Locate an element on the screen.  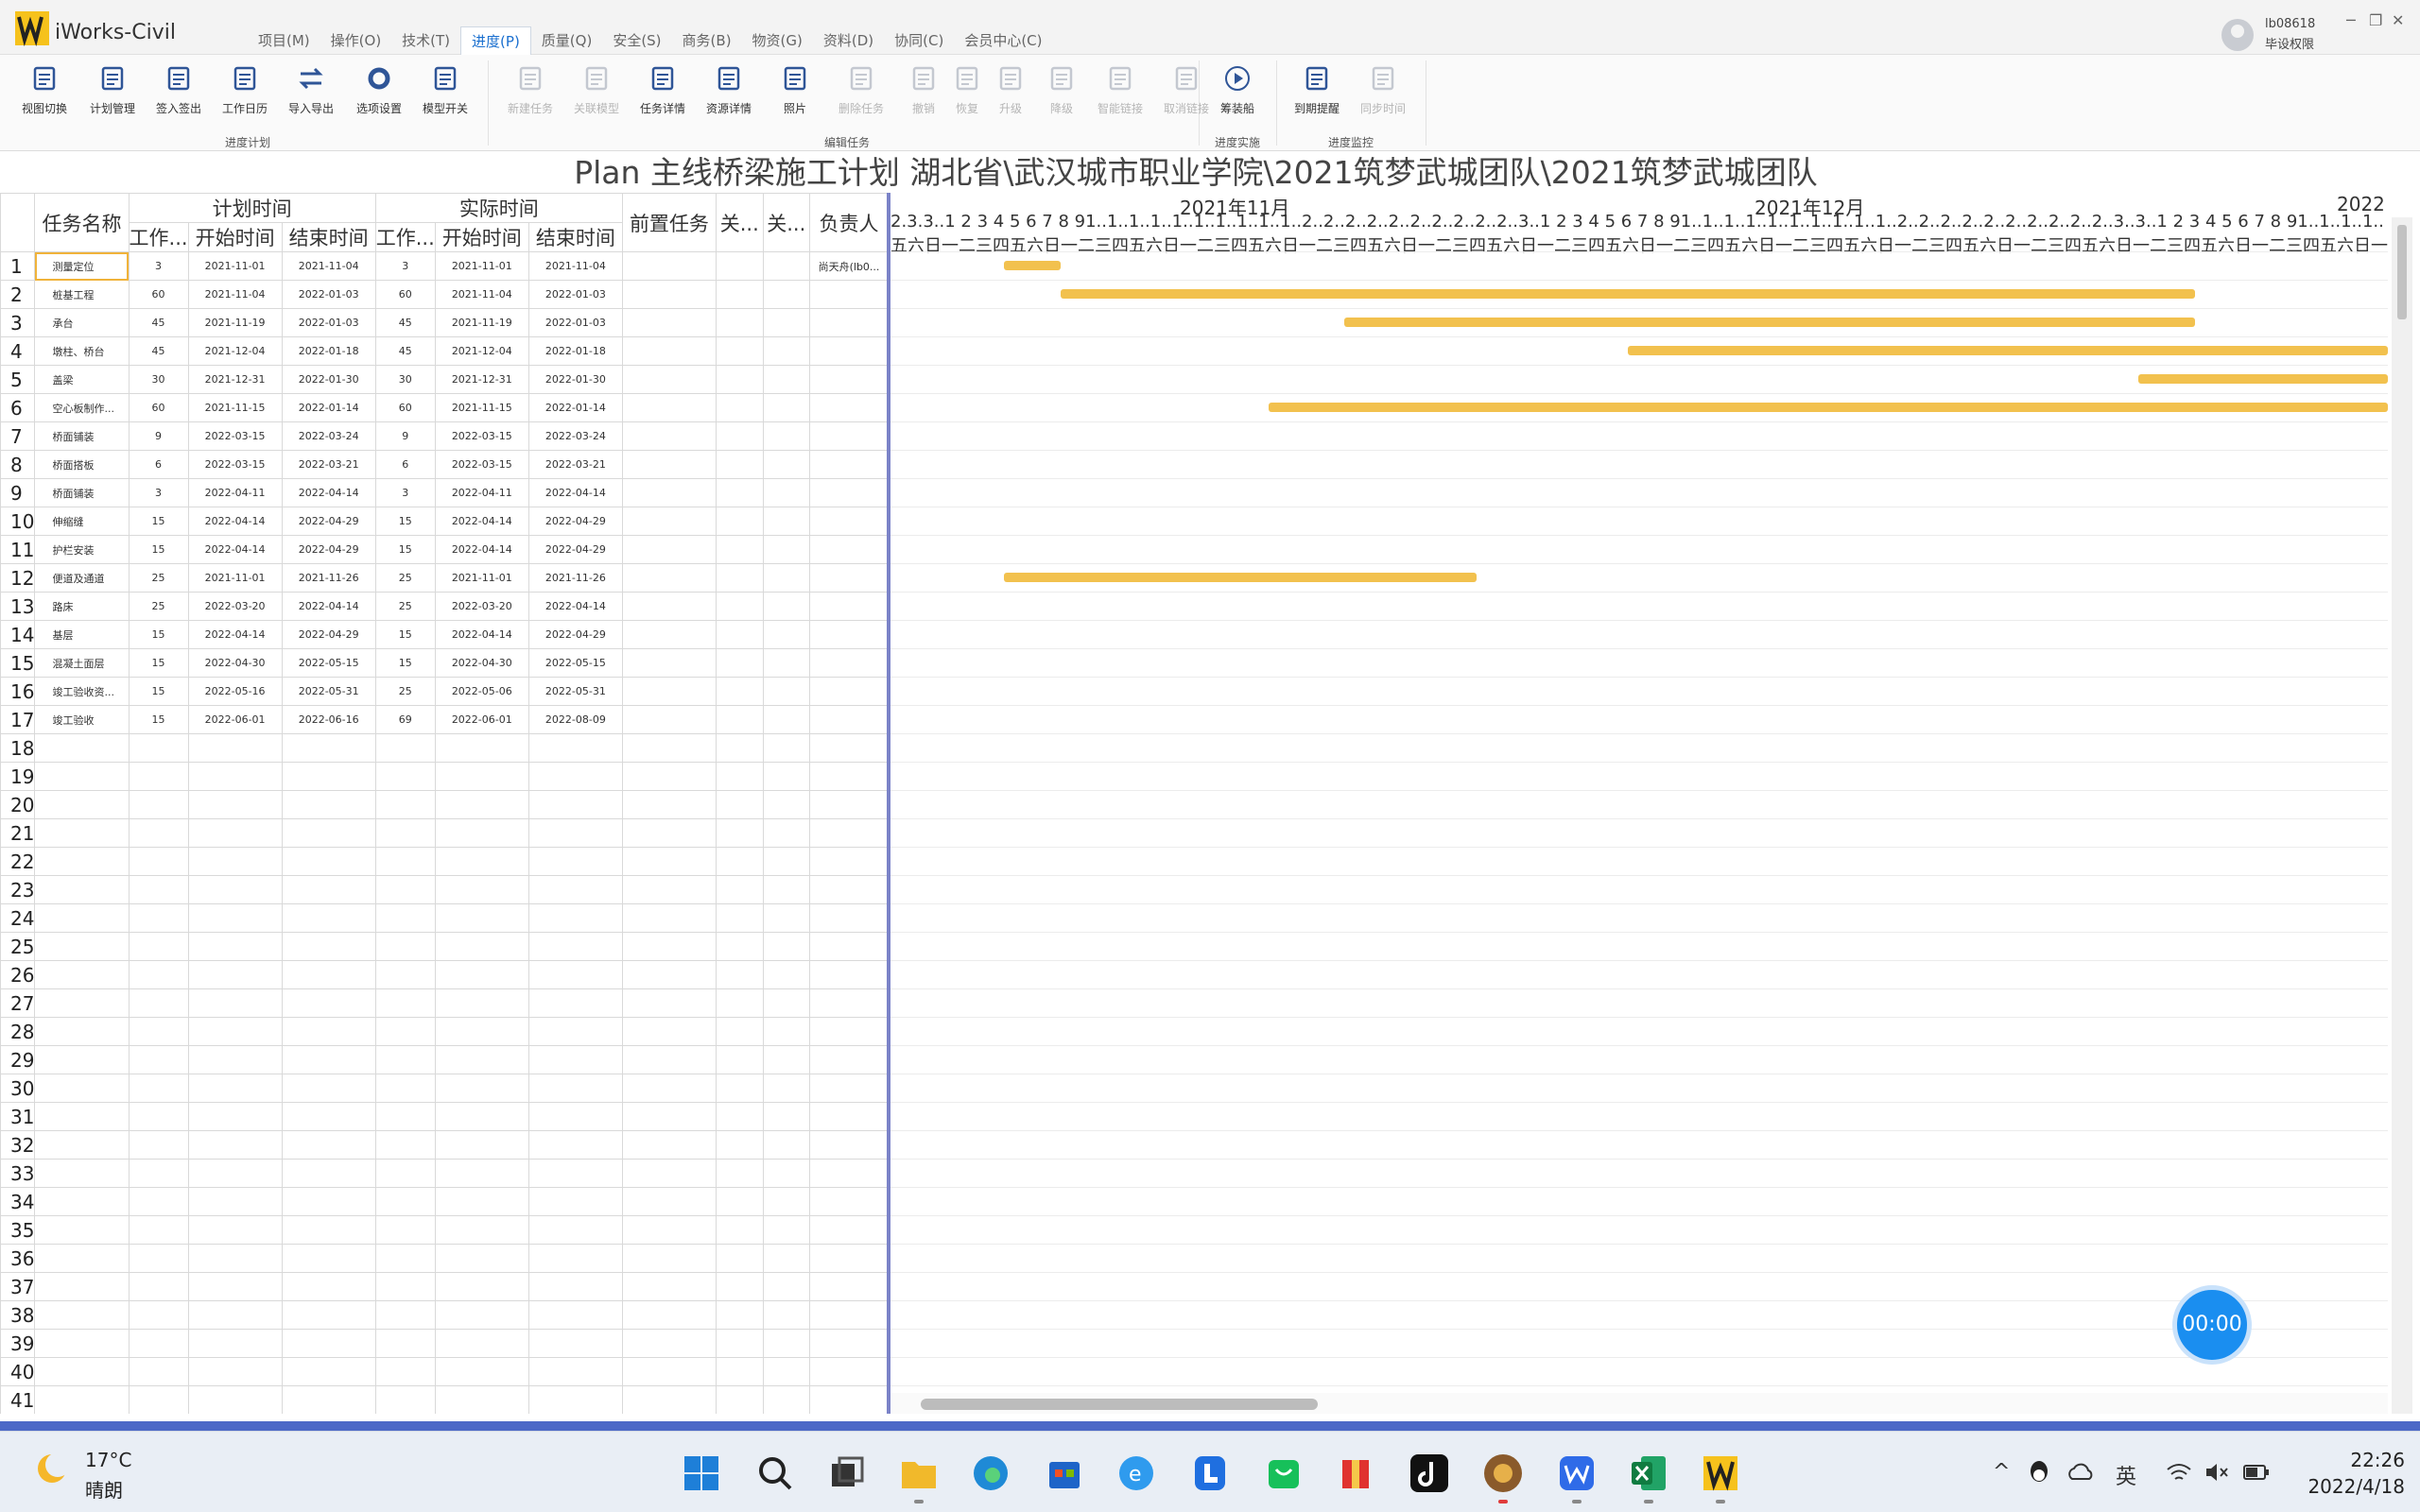
shopping-app-icon is located at coordinates (1284, 1473).